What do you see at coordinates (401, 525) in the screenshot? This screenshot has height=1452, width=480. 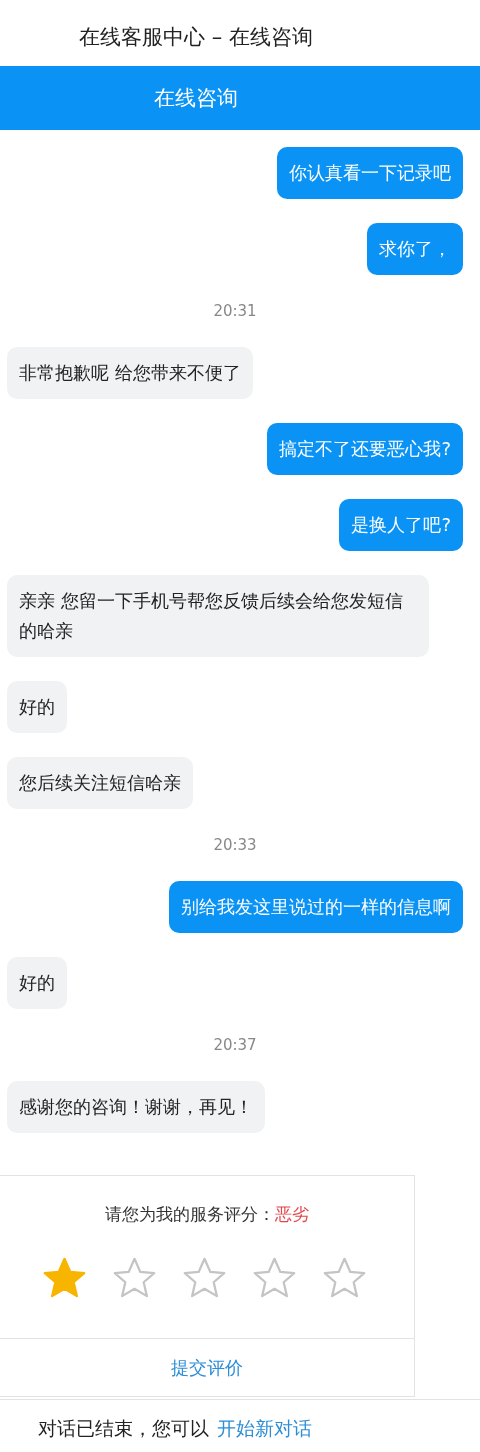 I see `sent-message: 是换人了吧?` at bounding box center [401, 525].